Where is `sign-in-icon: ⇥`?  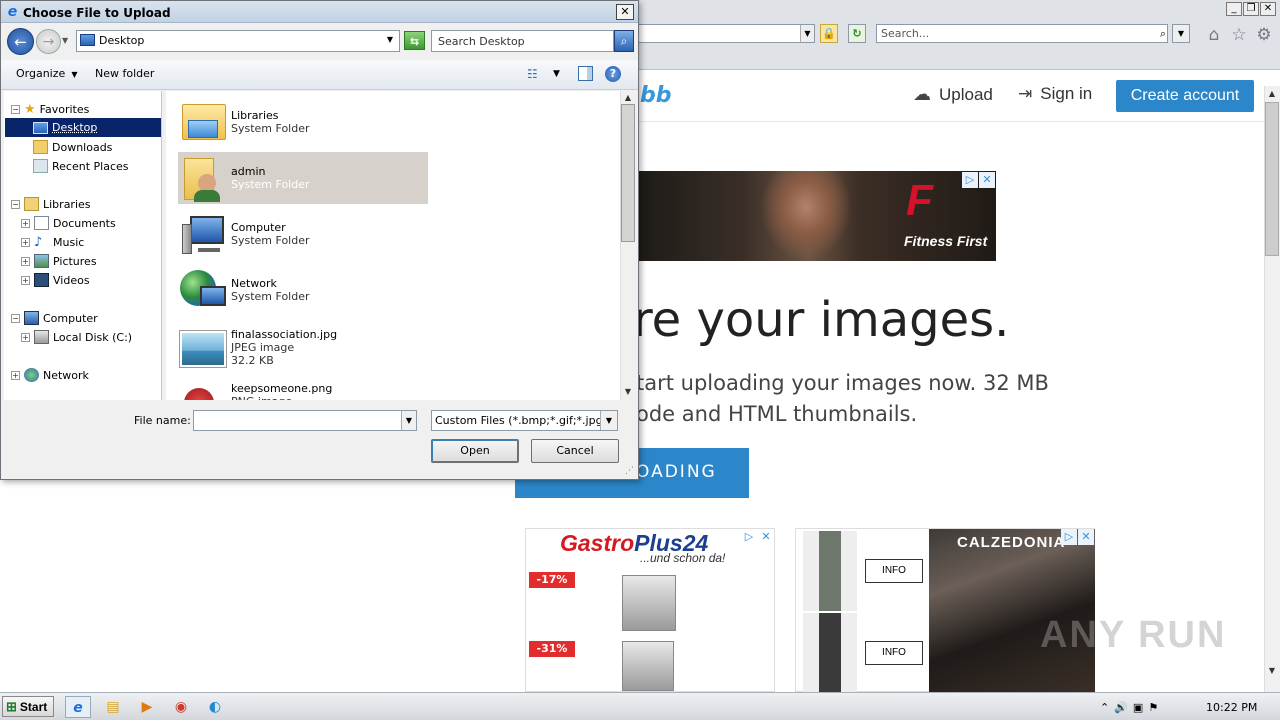 sign-in-icon: ⇥ is located at coordinates (1025, 93).